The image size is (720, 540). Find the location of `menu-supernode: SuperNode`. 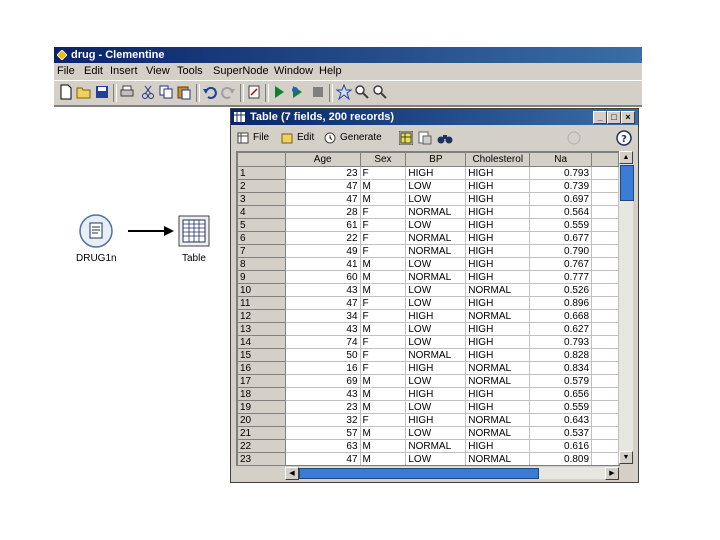

menu-supernode: SuperNode is located at coordinates (241, 71).